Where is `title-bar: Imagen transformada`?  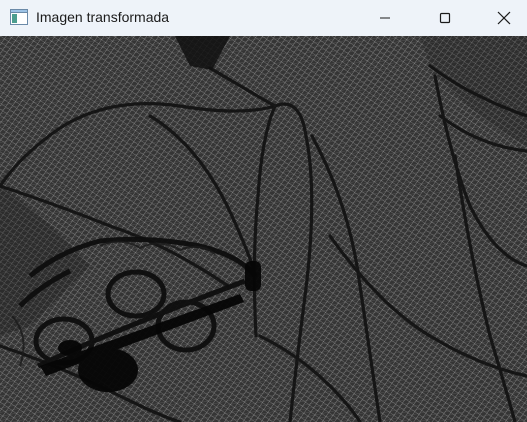 title-bar: Imagen transformada is located at coordinates (263, 18).